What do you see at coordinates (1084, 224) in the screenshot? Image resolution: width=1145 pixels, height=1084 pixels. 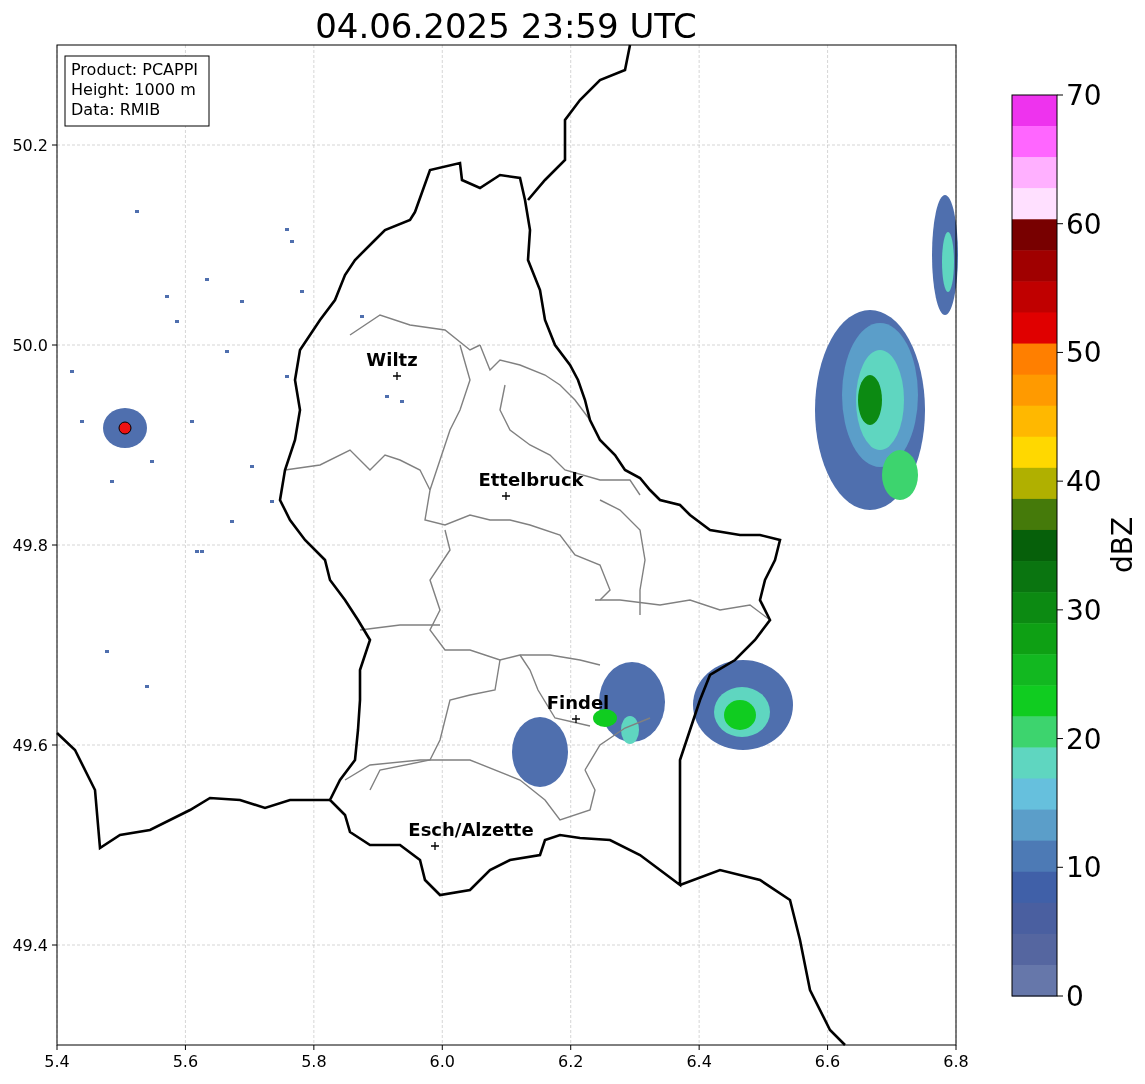 I see `colorbar-tick-label: 60` at bounding box center [1084, 224].